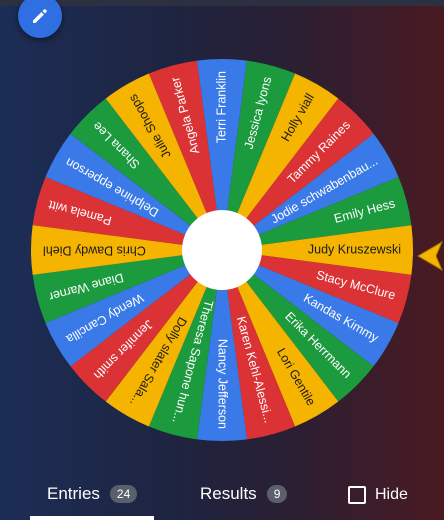 This screenshot has width=444, height=520. Describe the element at coordinates (430, 256) in the screenshot. I see `wheel-pointer-icon` at that location.